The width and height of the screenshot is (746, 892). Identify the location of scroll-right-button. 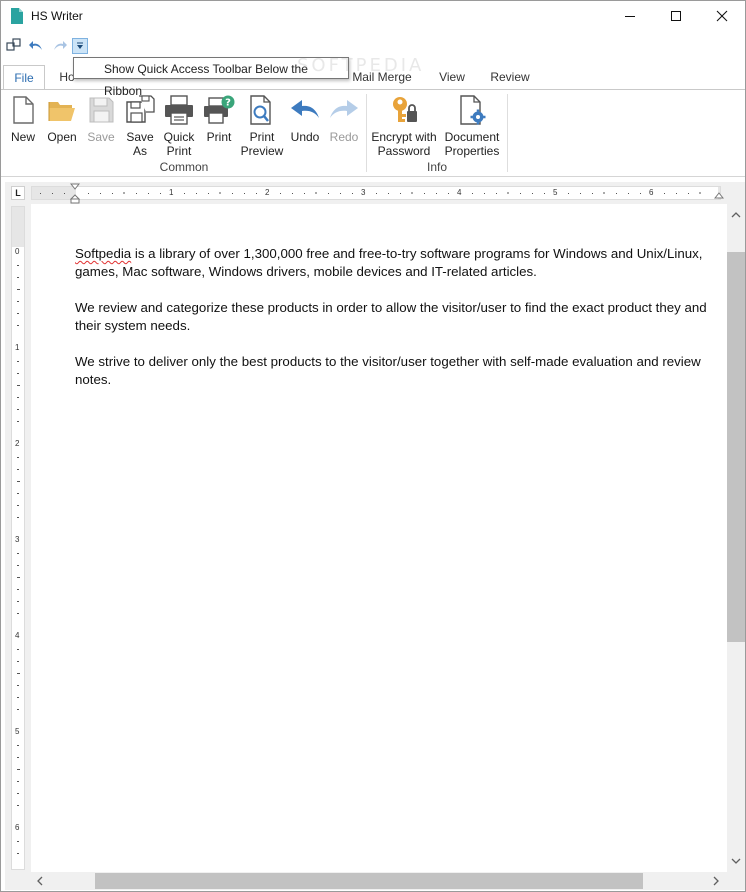
(716, 881).